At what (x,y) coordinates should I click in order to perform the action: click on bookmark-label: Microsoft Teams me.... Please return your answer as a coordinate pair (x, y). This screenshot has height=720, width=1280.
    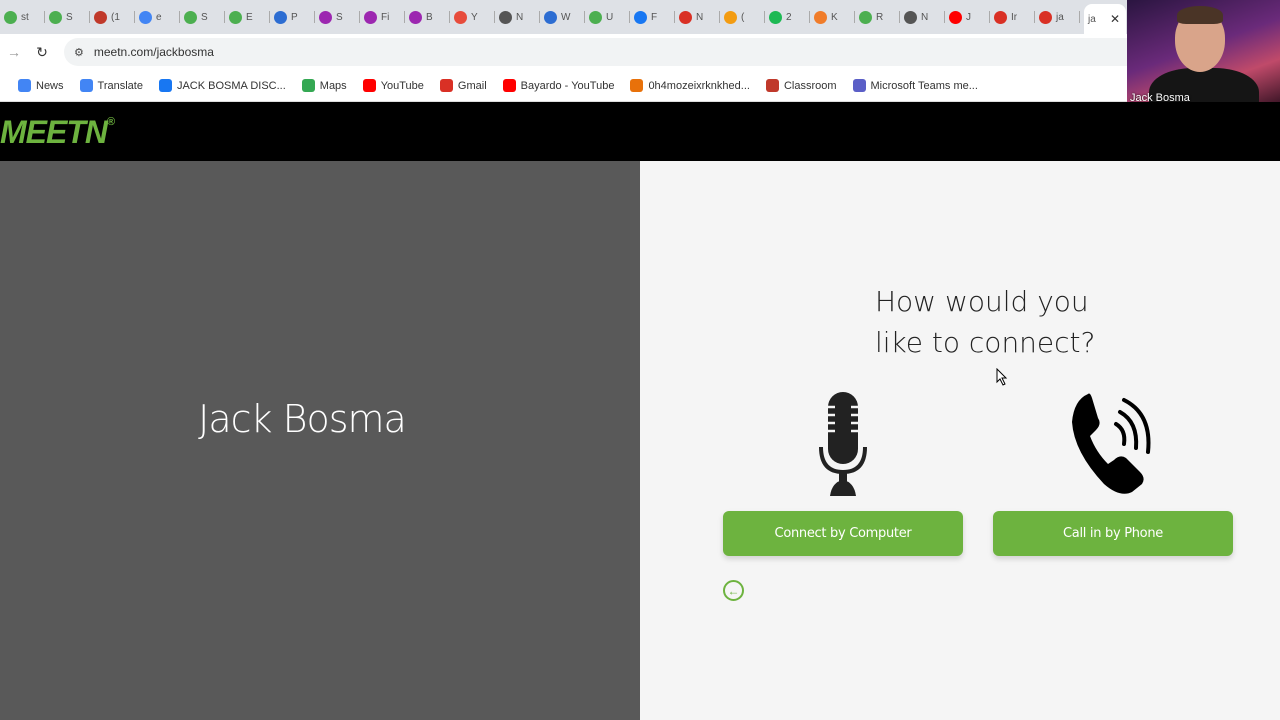
    Looking at the image, I should click on (924, 85).